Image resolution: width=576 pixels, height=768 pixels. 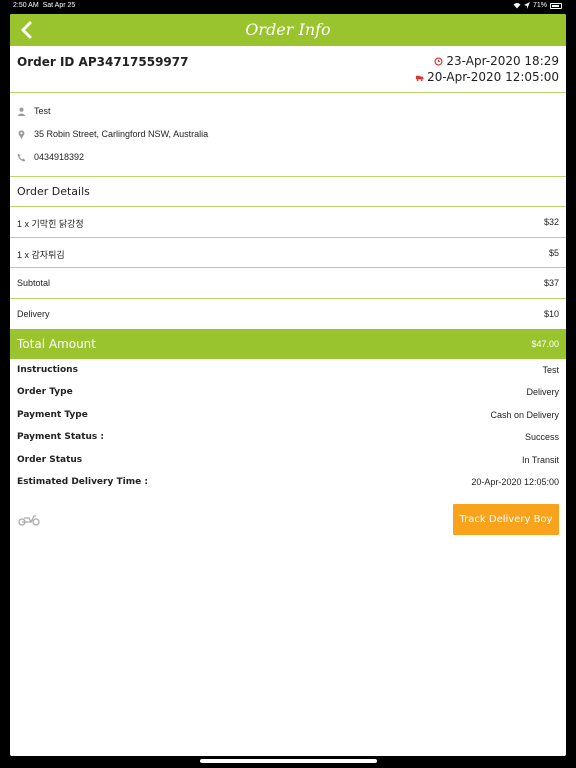 What do you see at coordinates (553, 252) in the screenshot?
I see `item-price: $5` at bounding box center [553, 252].